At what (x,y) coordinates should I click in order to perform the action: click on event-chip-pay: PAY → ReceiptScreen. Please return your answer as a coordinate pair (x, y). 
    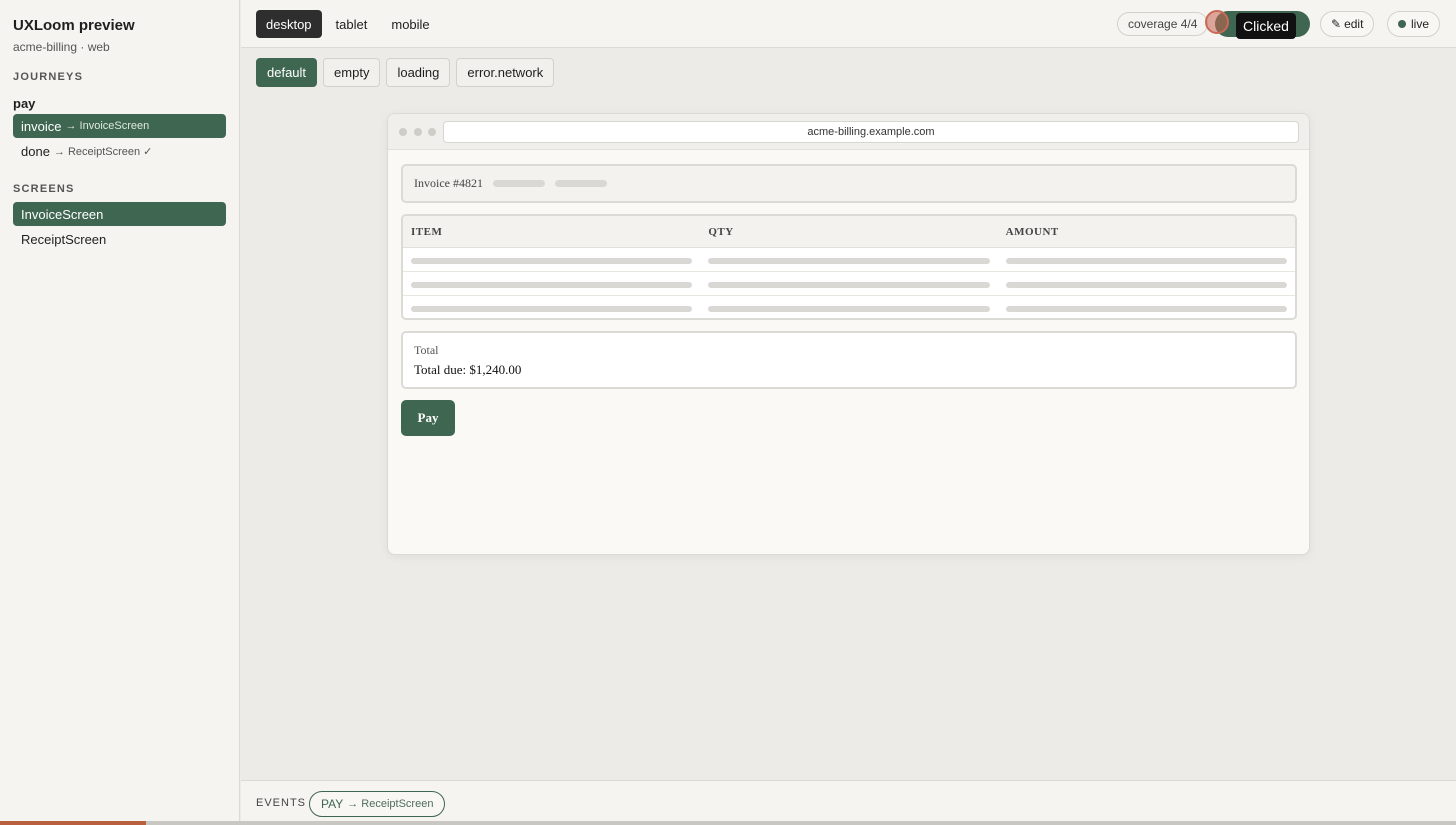
    Looking at the image, I should click on (377, 804).